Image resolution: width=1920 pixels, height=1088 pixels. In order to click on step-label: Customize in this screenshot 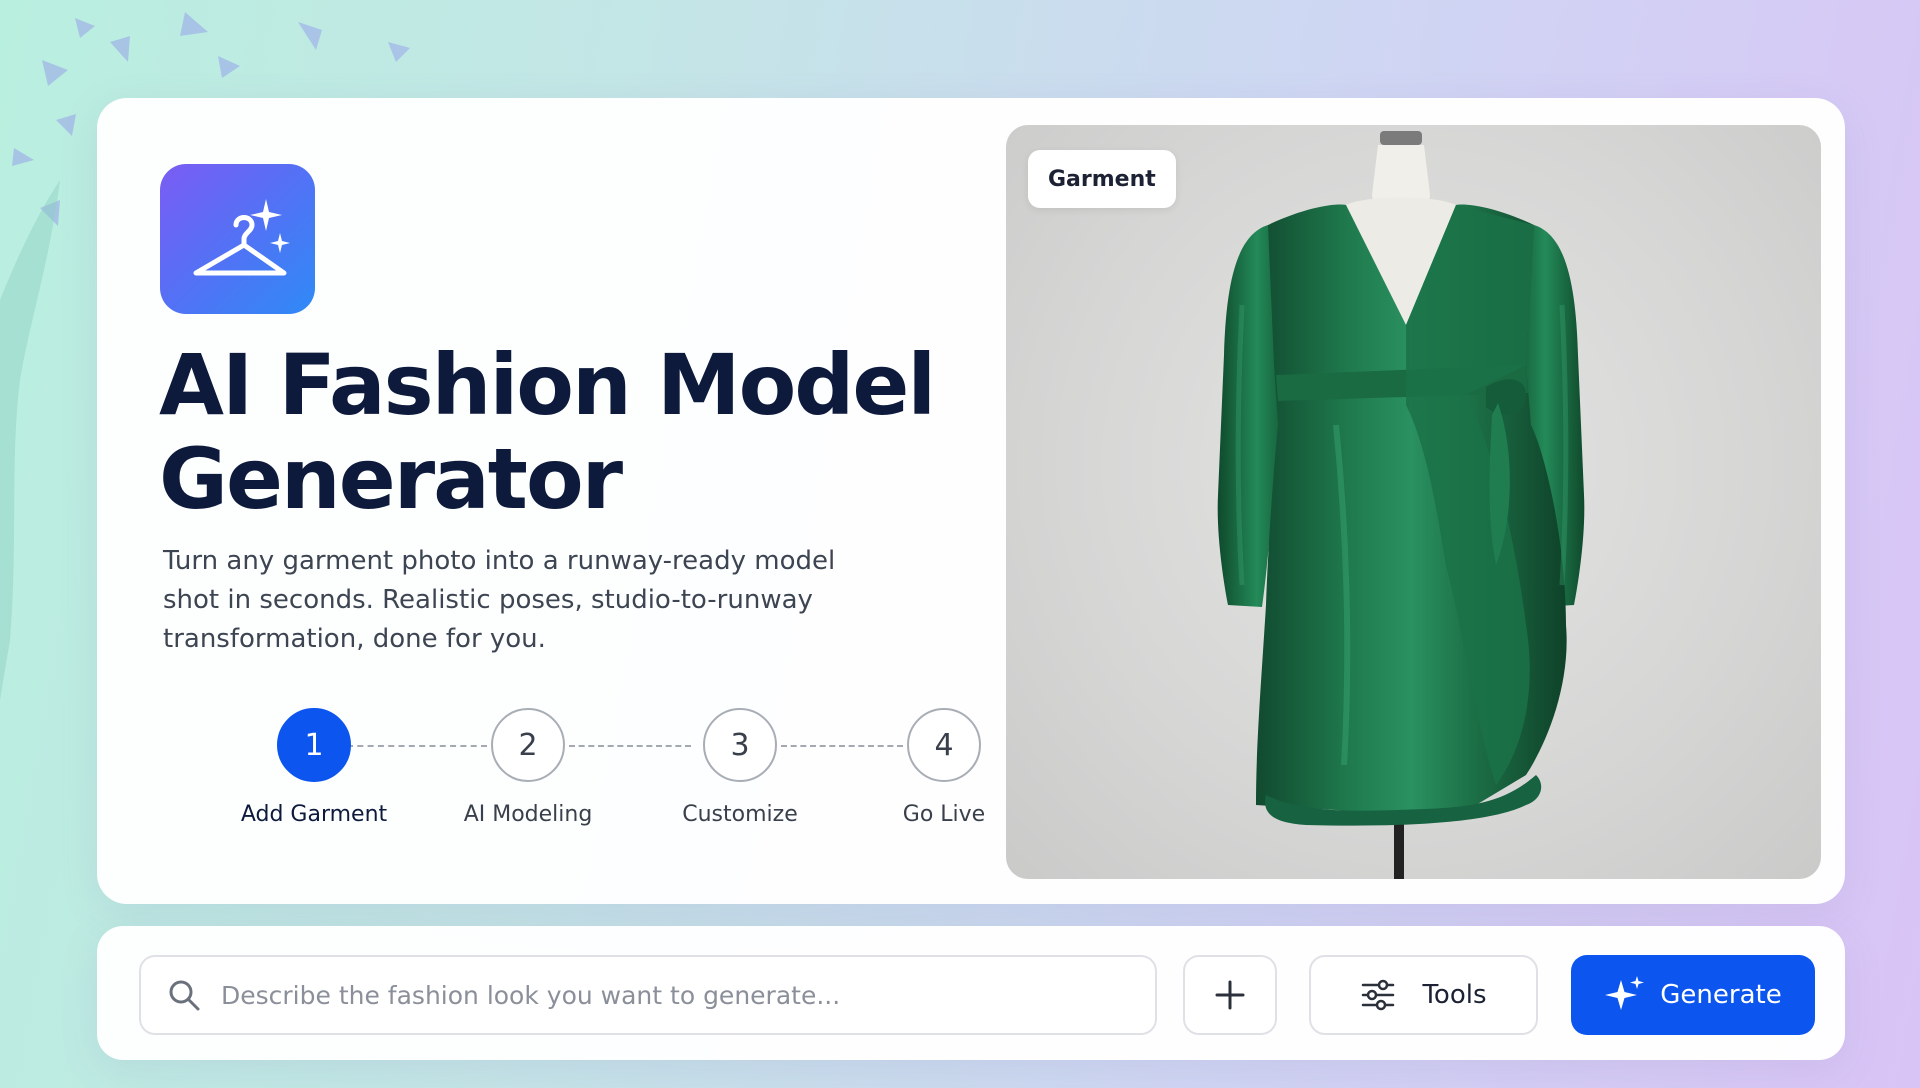, I will do `click(740, 814)`.